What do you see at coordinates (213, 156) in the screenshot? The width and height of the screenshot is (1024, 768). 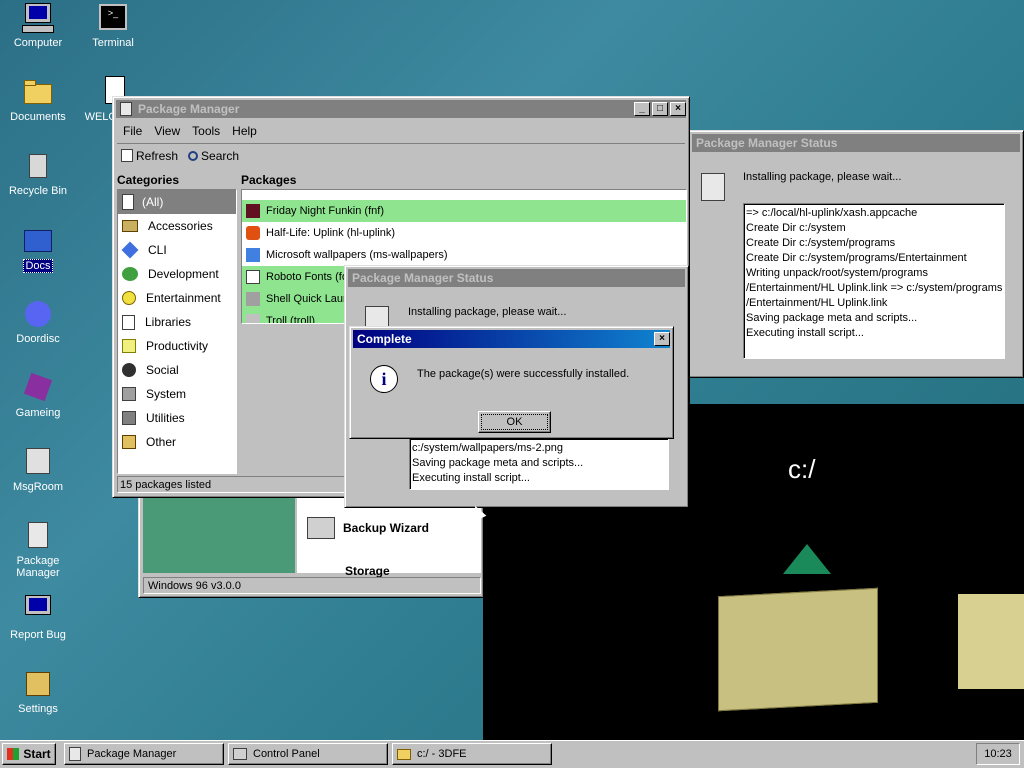 I see `search-button: Search` at bounding box center [213, 156].